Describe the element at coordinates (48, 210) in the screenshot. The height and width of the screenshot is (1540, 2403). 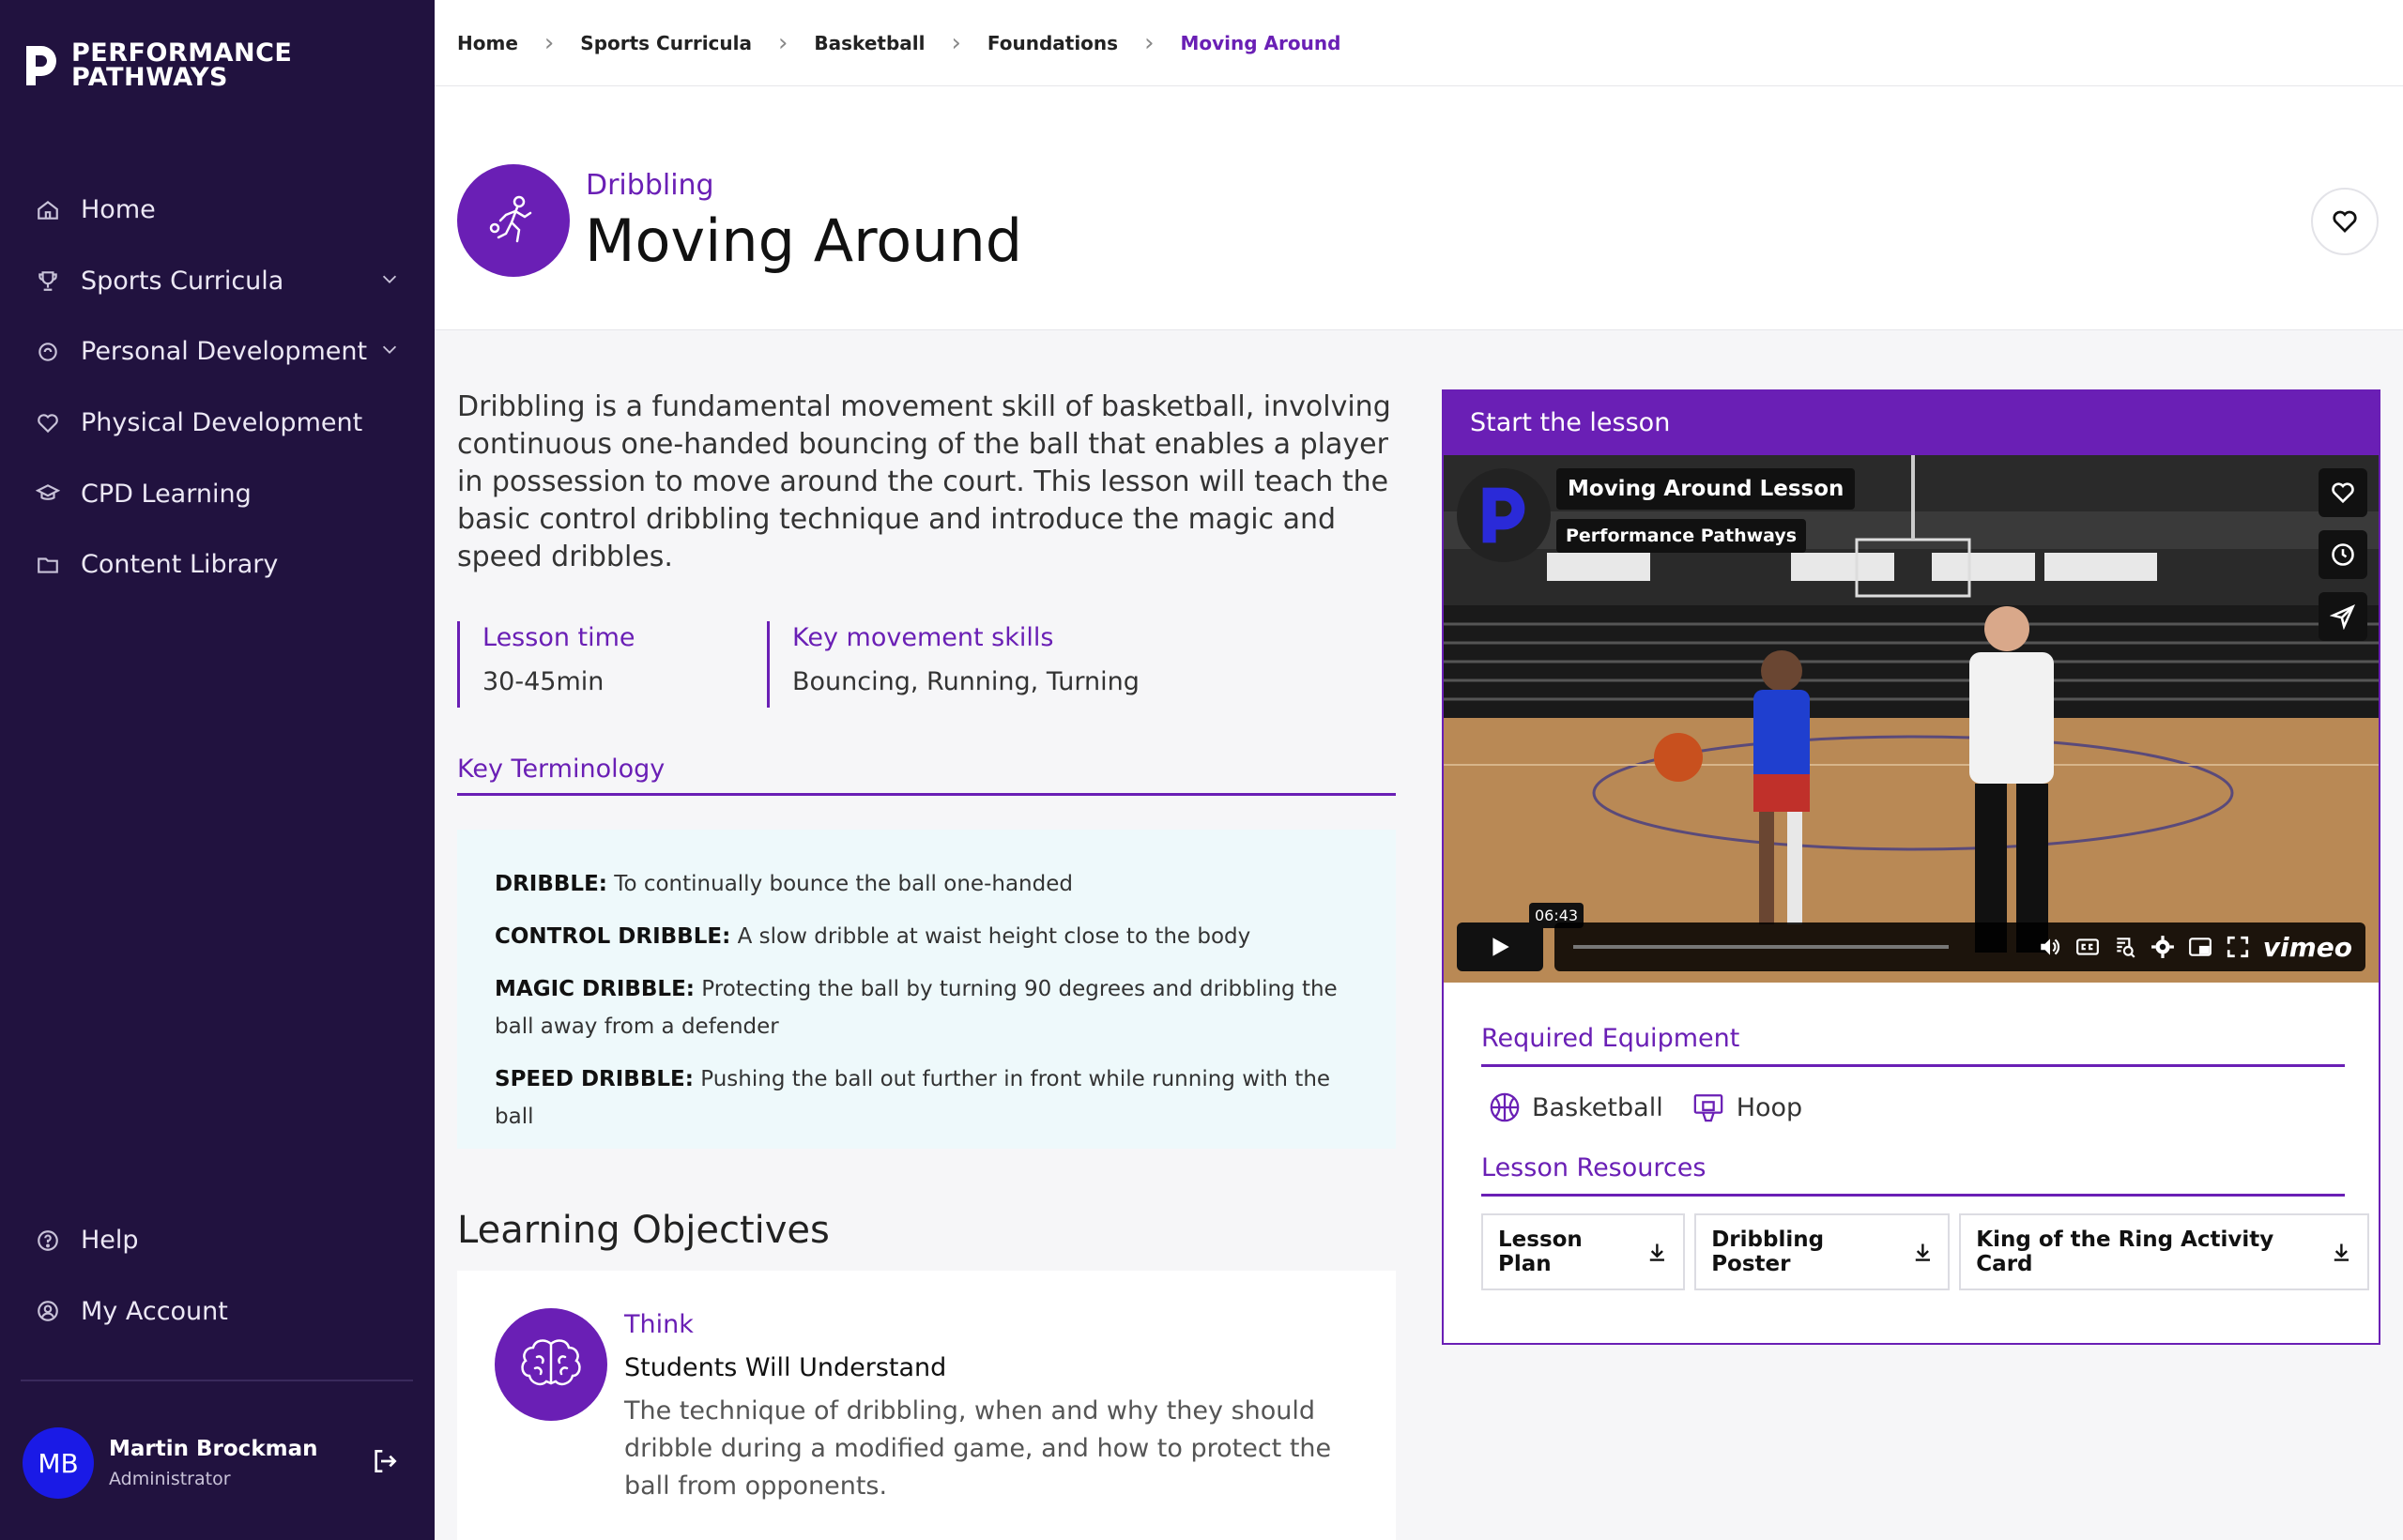
I see `home-icon` at that location.